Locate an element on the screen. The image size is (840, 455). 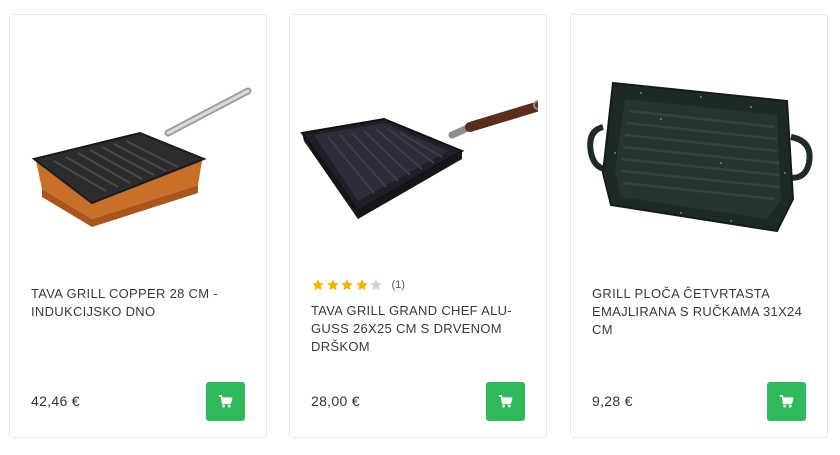
star-empty-icon is located at coordinates (376, 285).